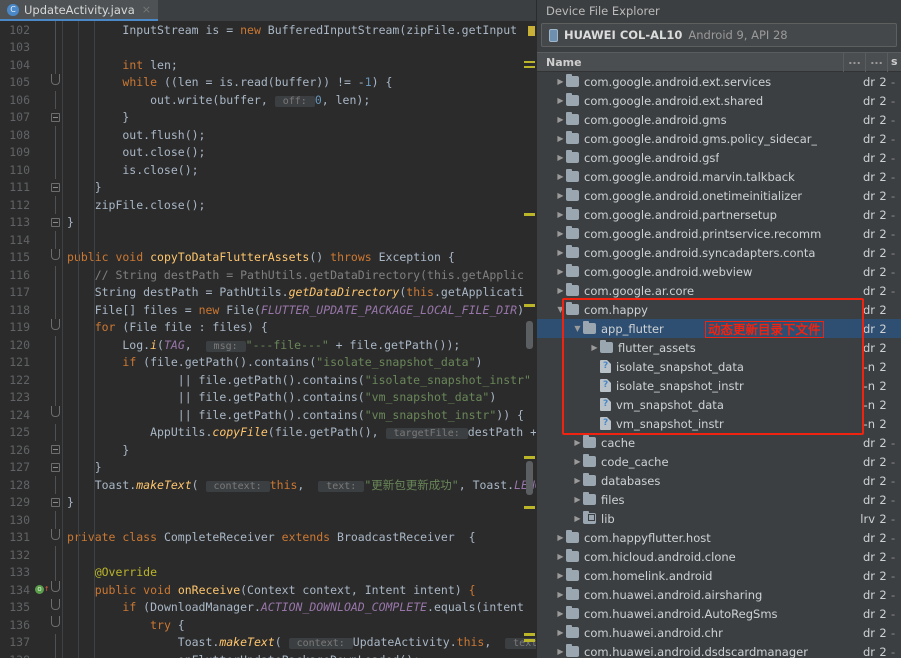 This screenshot has width=901, height=658. I want to click on editor-scroll-thumb, so click(529, 335).